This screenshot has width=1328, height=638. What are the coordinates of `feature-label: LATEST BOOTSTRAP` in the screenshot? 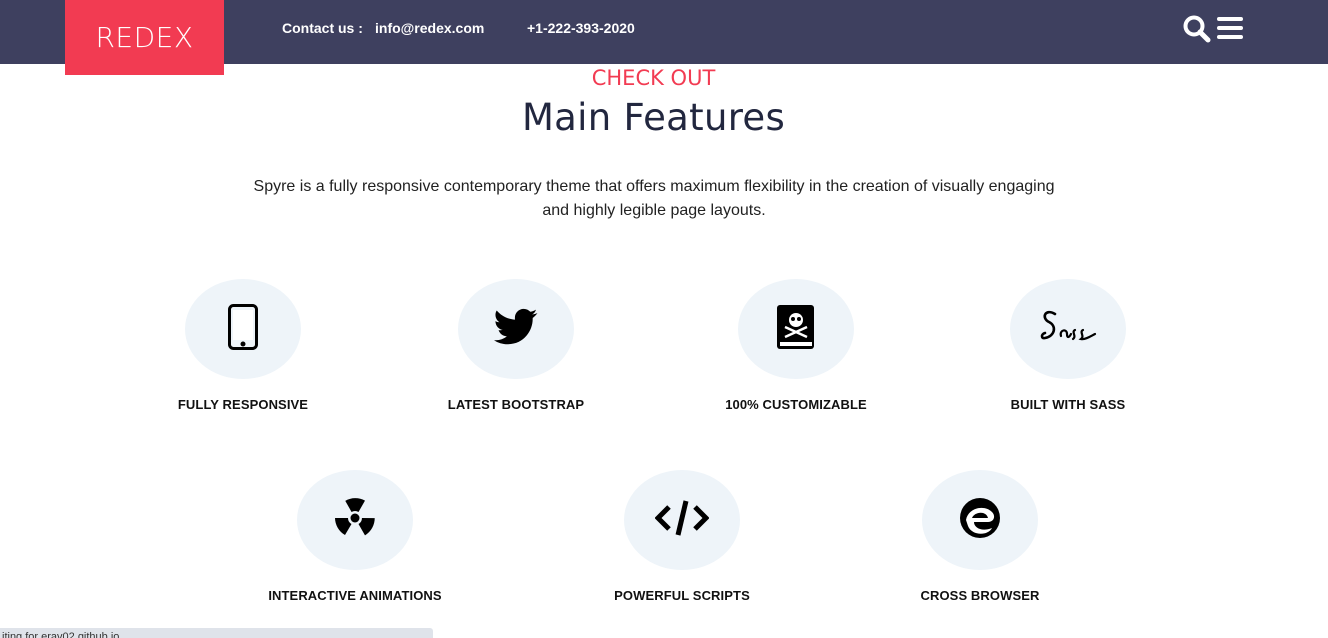 It's located at (516, 404).